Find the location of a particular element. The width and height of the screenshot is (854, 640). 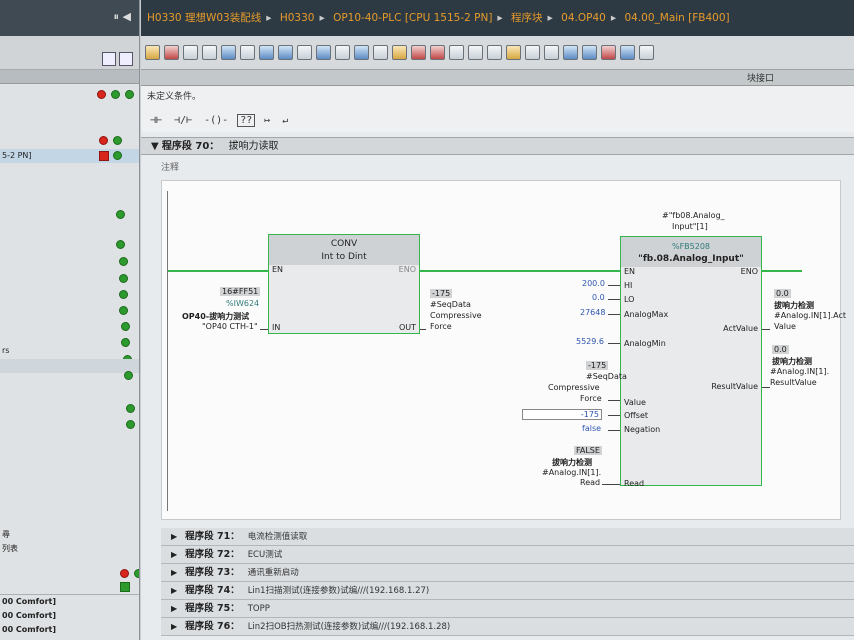

fb-value-var: #SeqData is located at coordinates (606, 376).